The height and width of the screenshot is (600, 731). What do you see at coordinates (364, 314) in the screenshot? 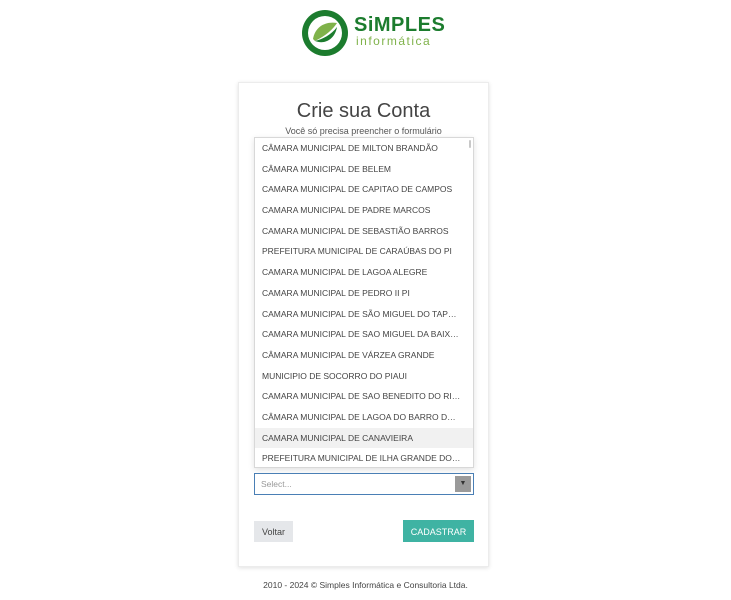
I see `dropdown-option: CAMARA MUNICIPAL DE SÃO MIGUEL DO TAPUIO` at bounding box center [364, 314].